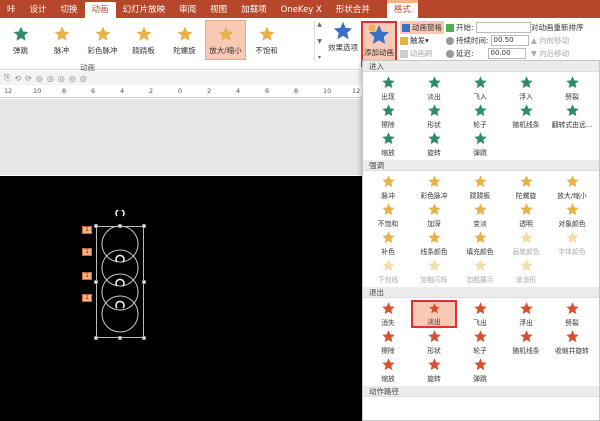 Image resolution: width=600 pixels, height=421 pixels. I want to click on duration-input: 00.50, so click(509, 40).